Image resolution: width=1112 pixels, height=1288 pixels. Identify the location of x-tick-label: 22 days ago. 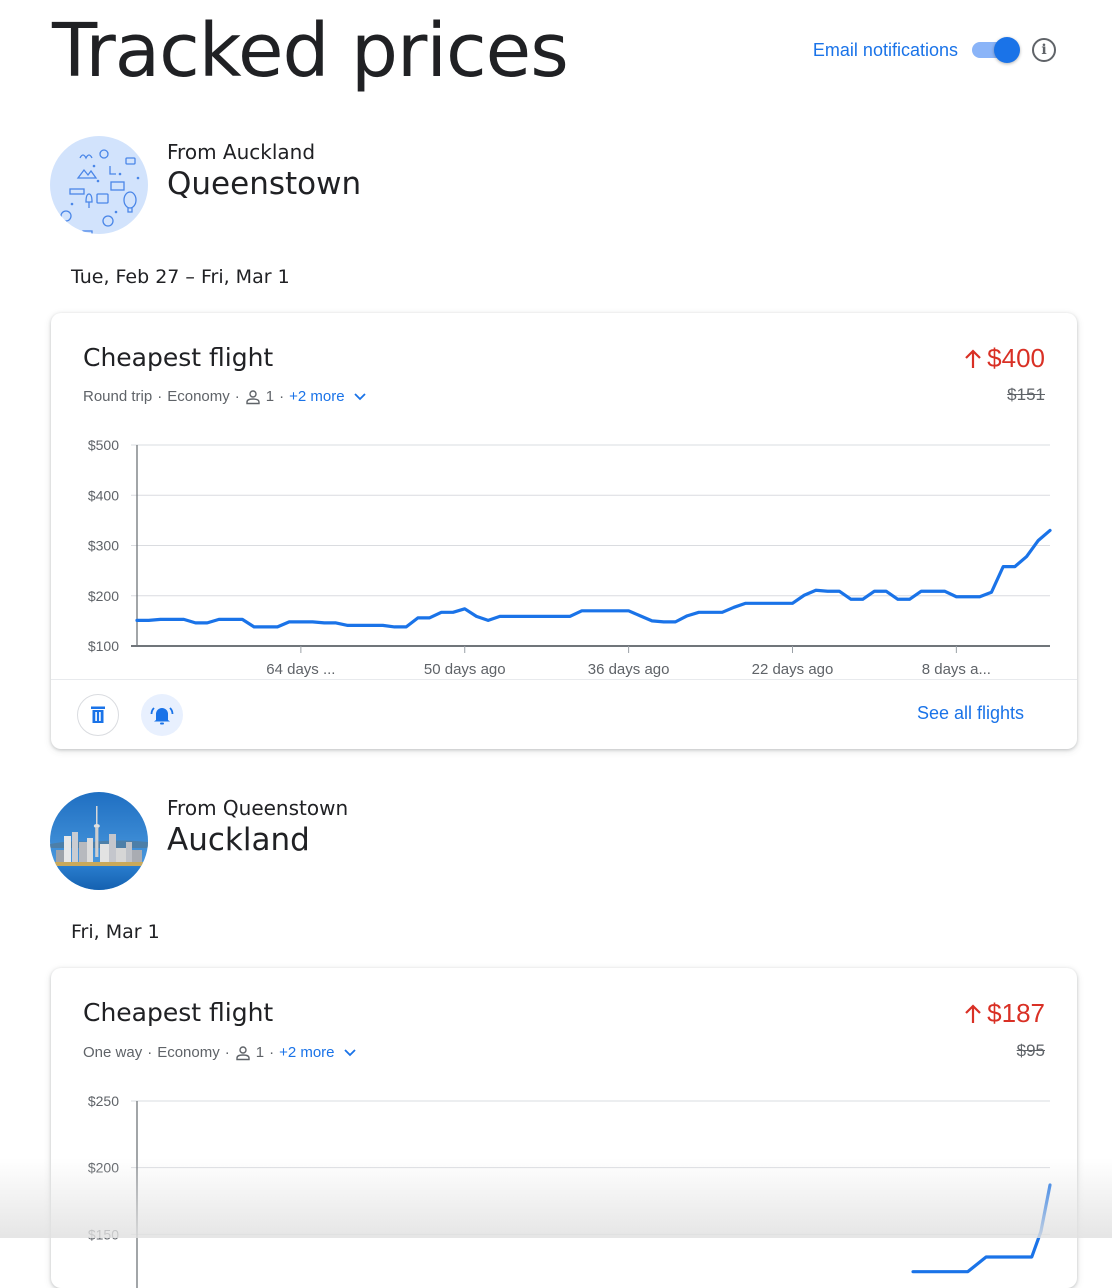
(793, 669).